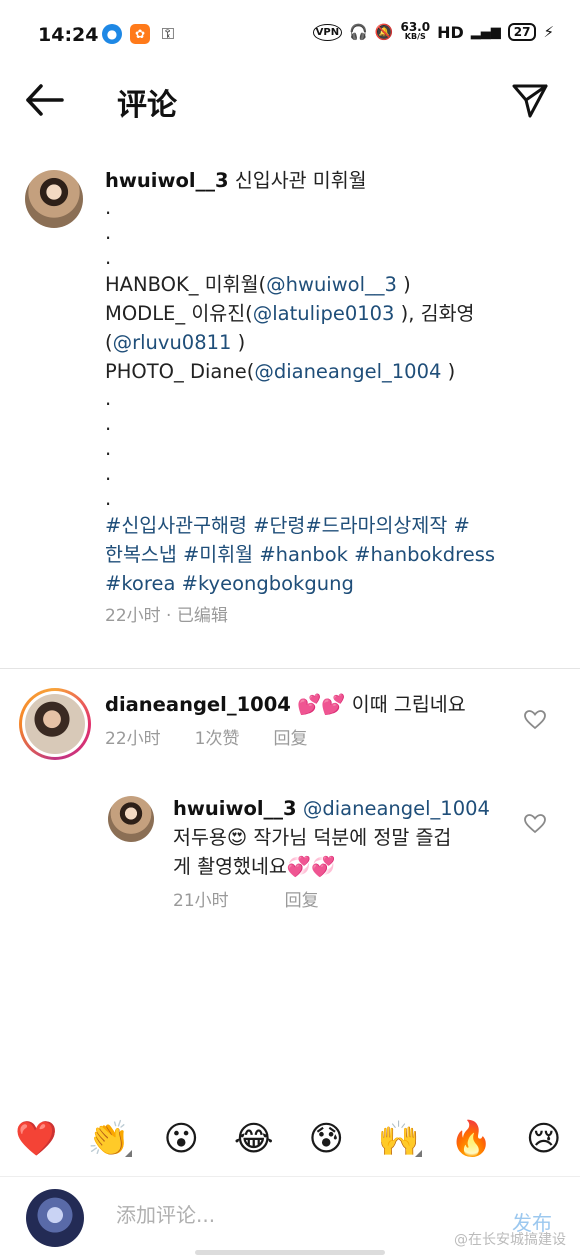 The width and height of the screenshot is (580, 1257). What do you see at coordinates (290, 1252) in the screenshot?
I see `home-indicator` at bounding box center [290, 1252].